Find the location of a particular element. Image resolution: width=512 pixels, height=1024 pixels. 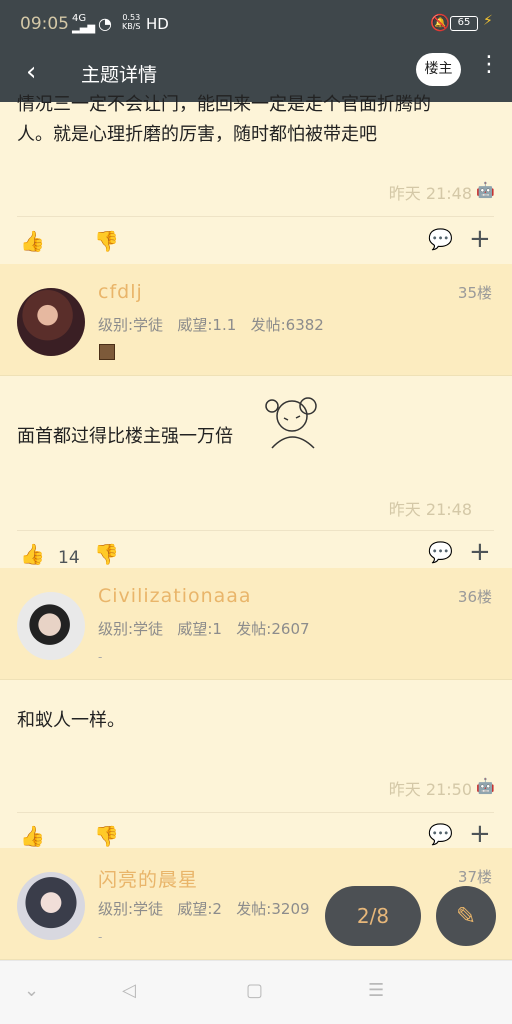

back-icon: ‹ is located at coordinates (31, 72).